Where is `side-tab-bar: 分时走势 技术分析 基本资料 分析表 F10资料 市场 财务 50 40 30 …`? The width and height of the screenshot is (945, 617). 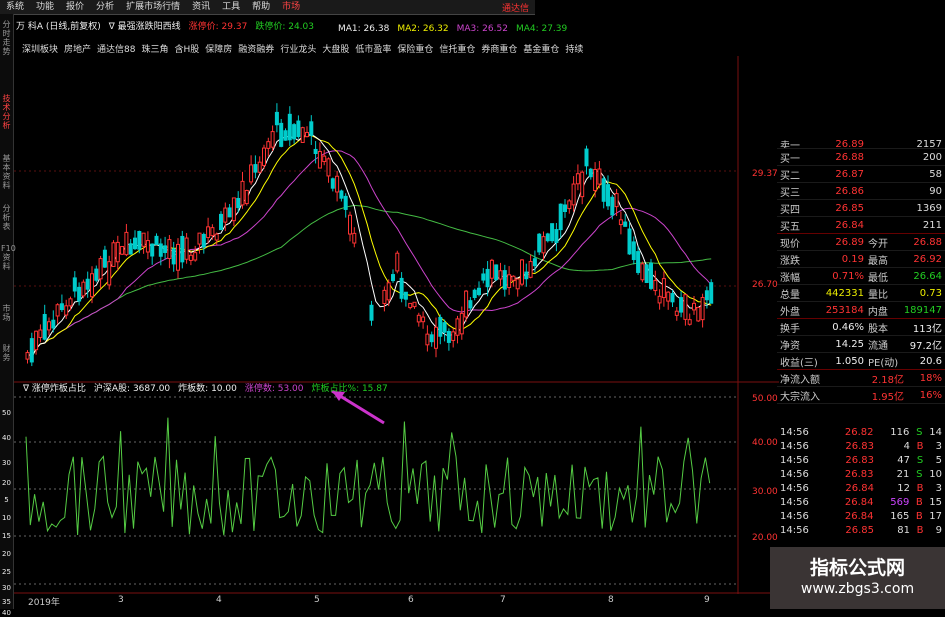 side-tab-bar: 分时走势 技术分析 基本资料 分析表 F10资料 市场 财务 50 40 30 … is located at coordinates (8, 315).